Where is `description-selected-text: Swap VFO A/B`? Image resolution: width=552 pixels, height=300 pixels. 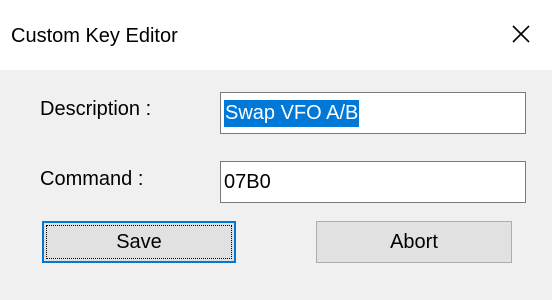 description-selected-text: Swap VFO A/B is located at coordinates (292, 113).